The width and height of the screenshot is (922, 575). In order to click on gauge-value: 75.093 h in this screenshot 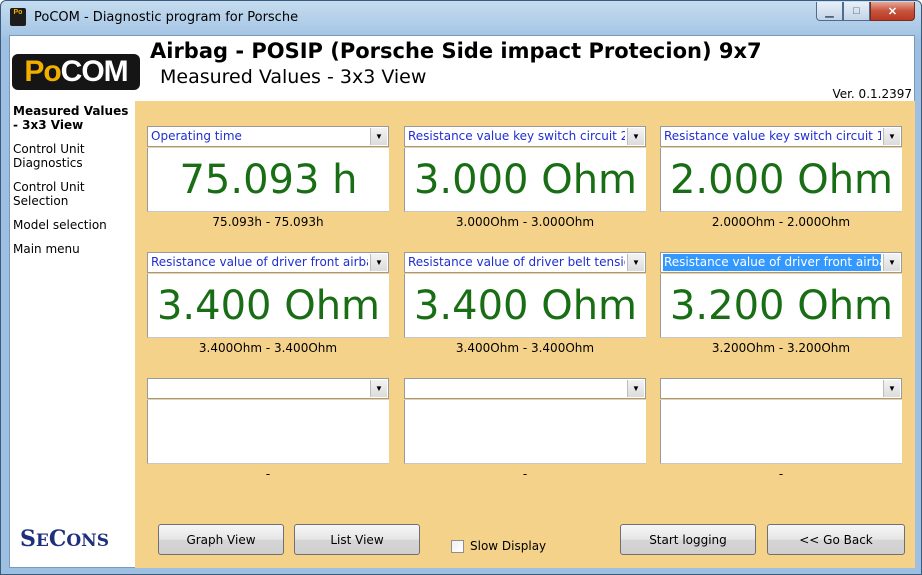, I will do `click(268, 180)`.